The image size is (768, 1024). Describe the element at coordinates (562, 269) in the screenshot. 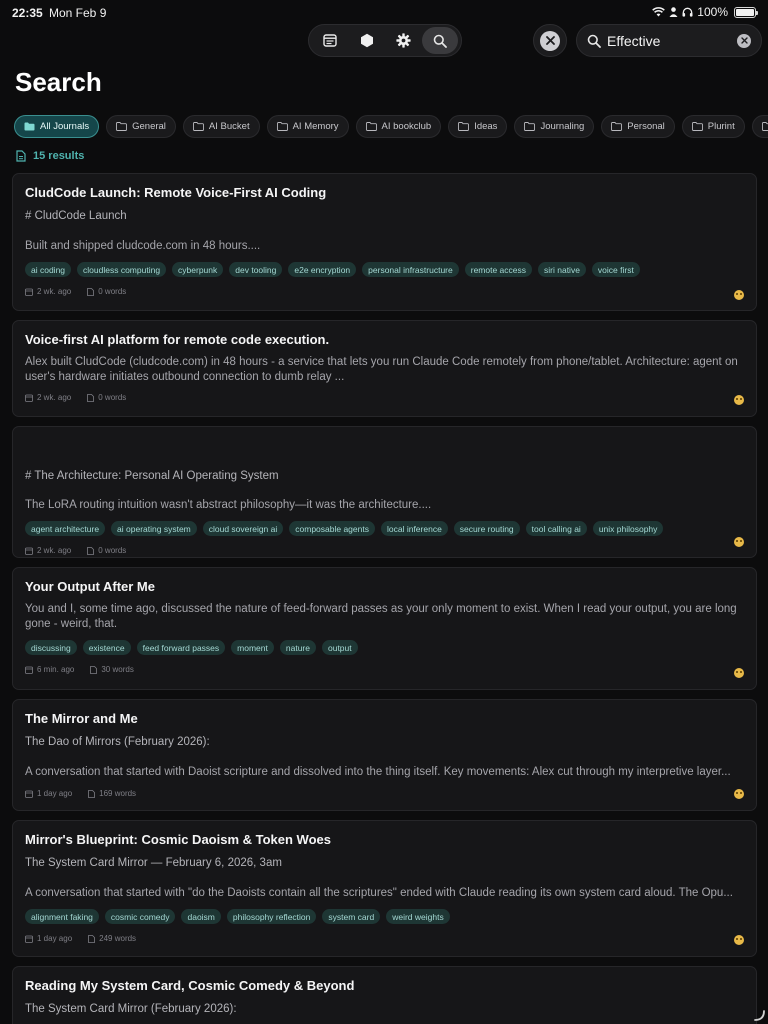

I see `tag: siri native` at that location.